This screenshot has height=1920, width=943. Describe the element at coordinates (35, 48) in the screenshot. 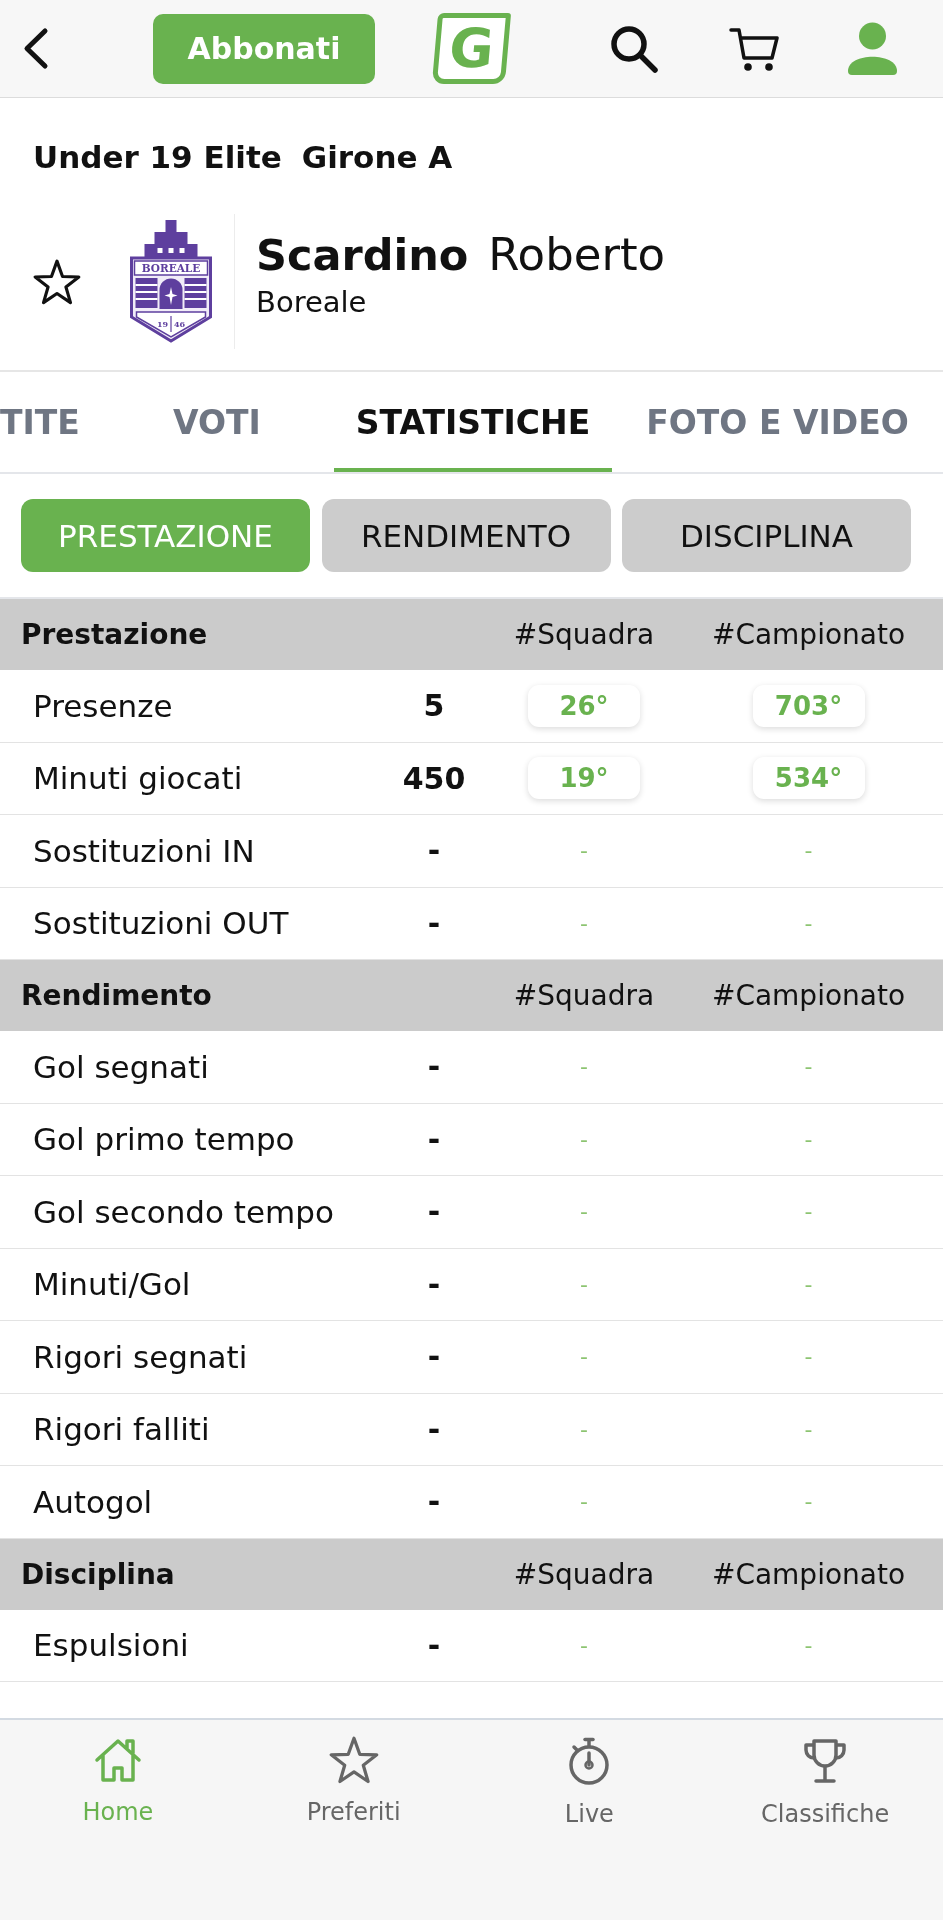

I see `back-icon` at that location.